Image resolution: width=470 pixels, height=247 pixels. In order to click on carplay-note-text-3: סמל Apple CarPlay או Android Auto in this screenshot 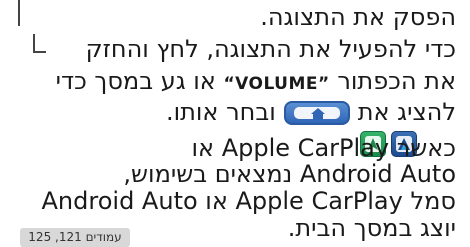, I will do `click(248, 201)`.